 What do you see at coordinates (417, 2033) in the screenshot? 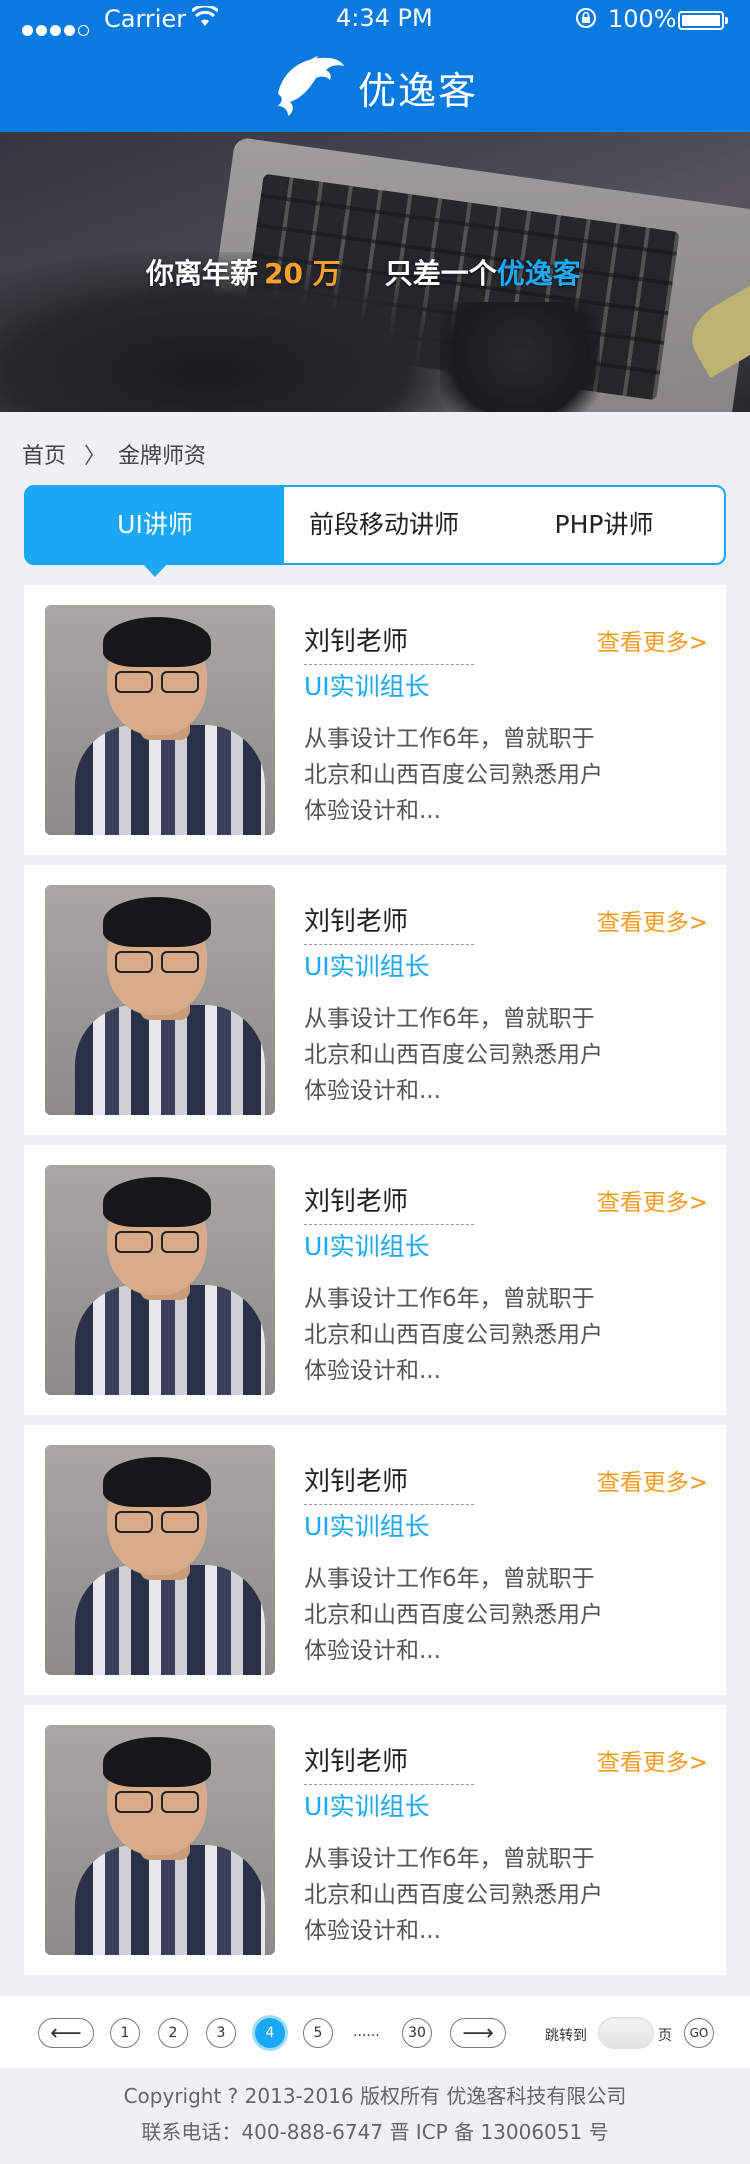
I see `page-button-last: 30` at bounding box center [417, 2033].